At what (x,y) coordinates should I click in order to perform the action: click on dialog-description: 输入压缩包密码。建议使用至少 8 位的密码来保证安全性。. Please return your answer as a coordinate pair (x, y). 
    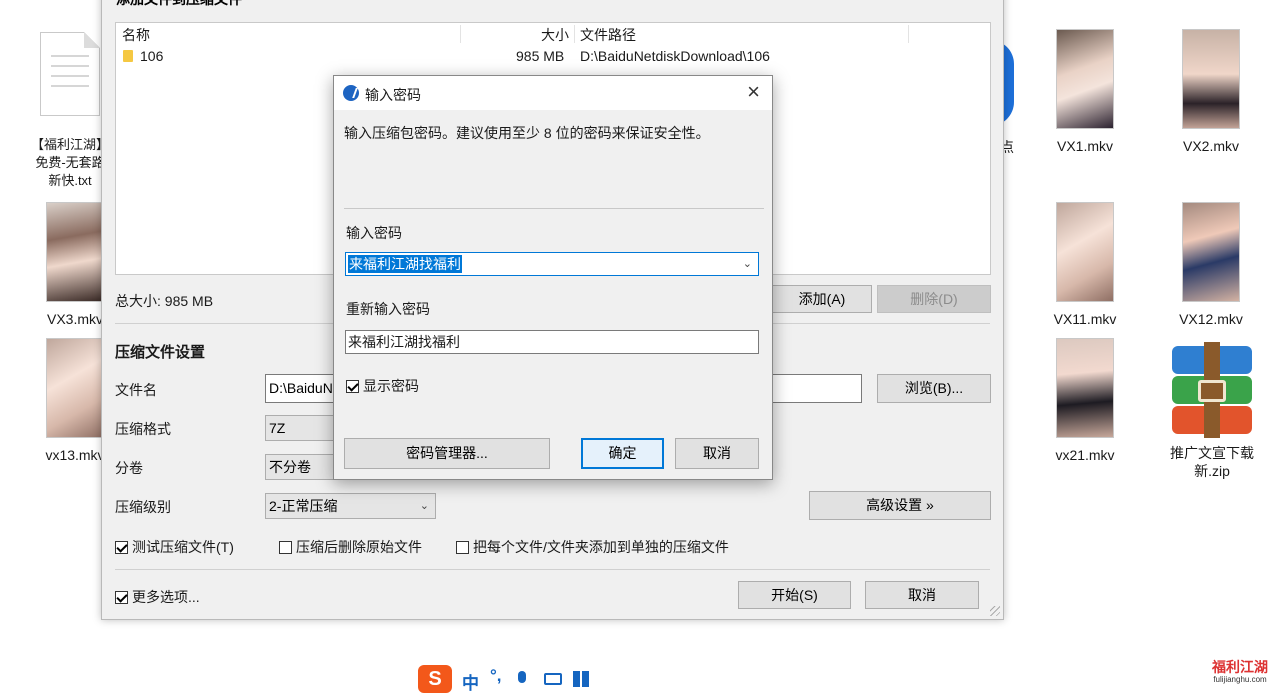
    Looking at the image, I should click on (527, 133).